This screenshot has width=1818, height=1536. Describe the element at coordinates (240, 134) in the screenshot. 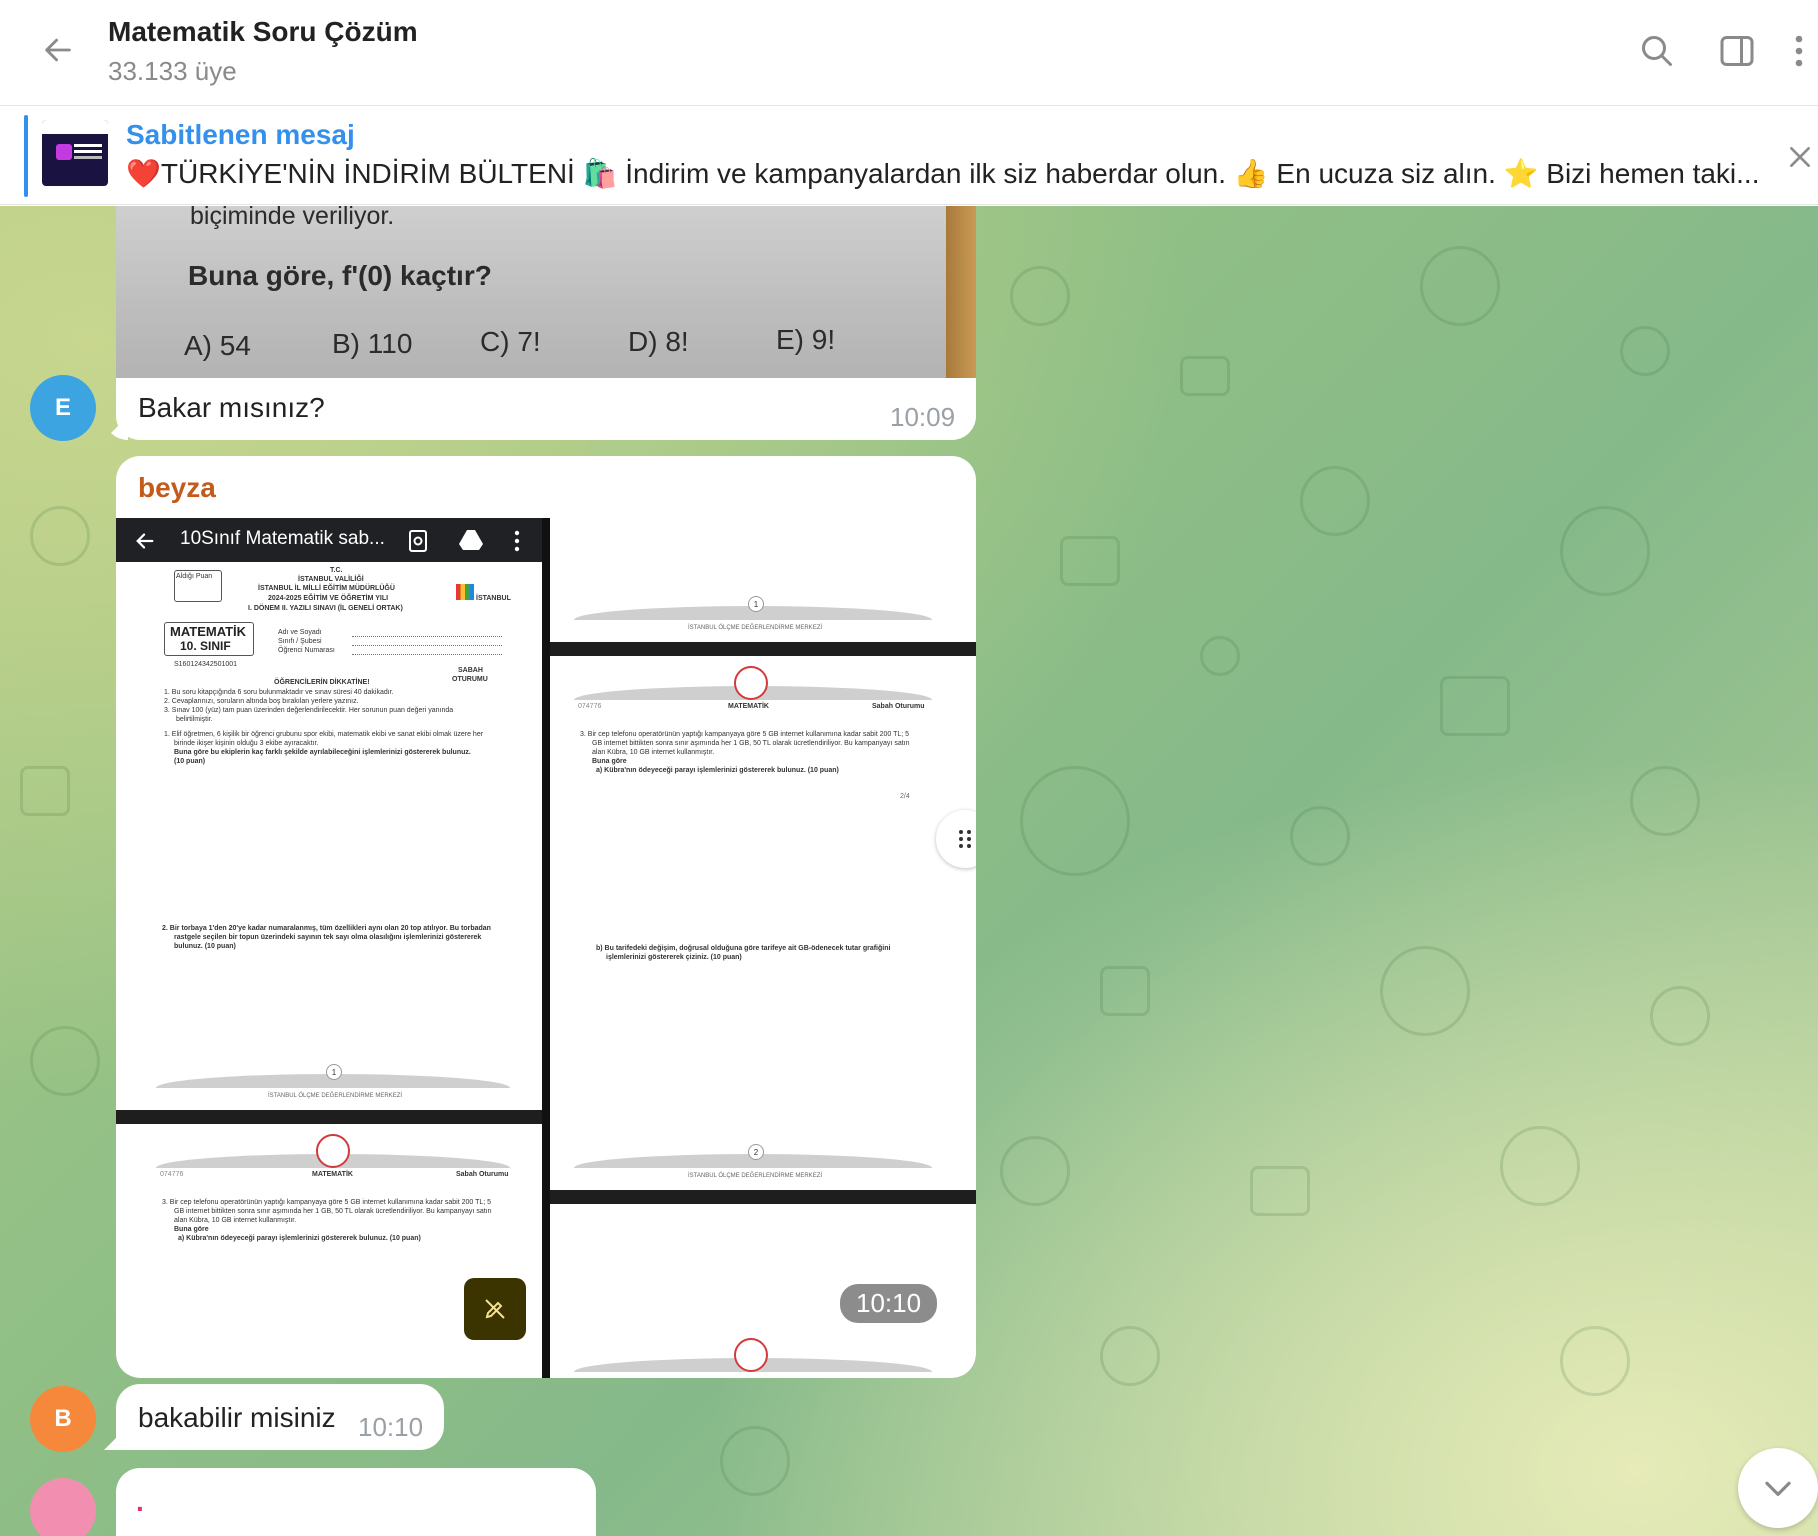

I see `pinned-label: Sabitlenen mesaj` at that location.